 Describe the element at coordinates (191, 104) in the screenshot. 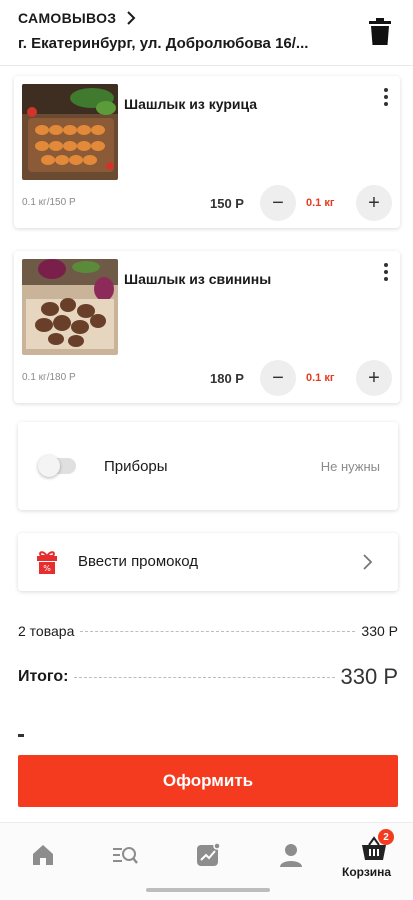

I see `product-title: Шашлык из курица` at that location.